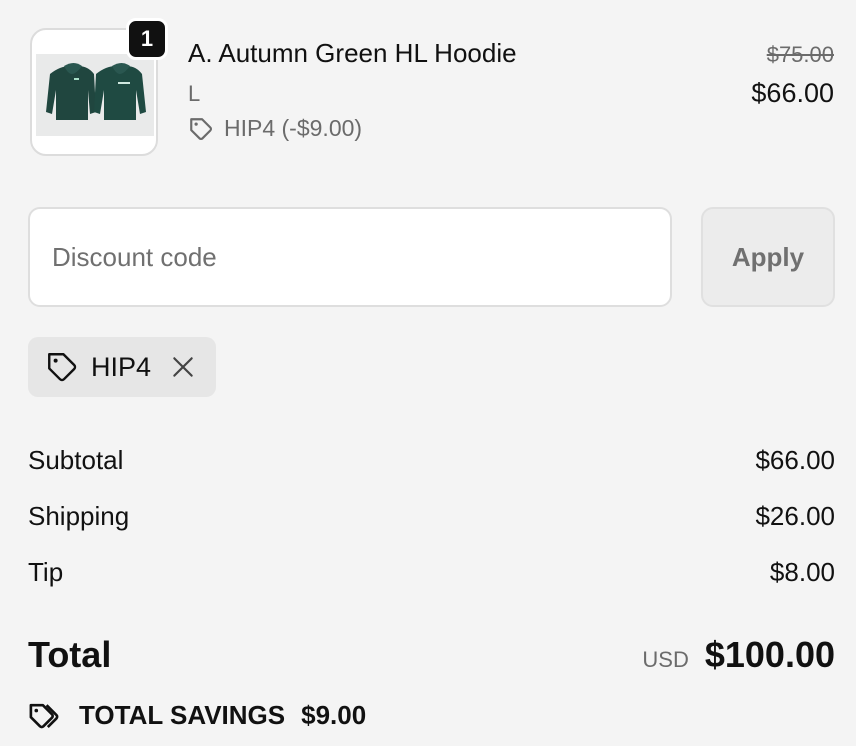 This screenshot has height=746, width=856. Describe the element at coordinates (46, 716) in the screenshot. I see `tags-icon` at that location.